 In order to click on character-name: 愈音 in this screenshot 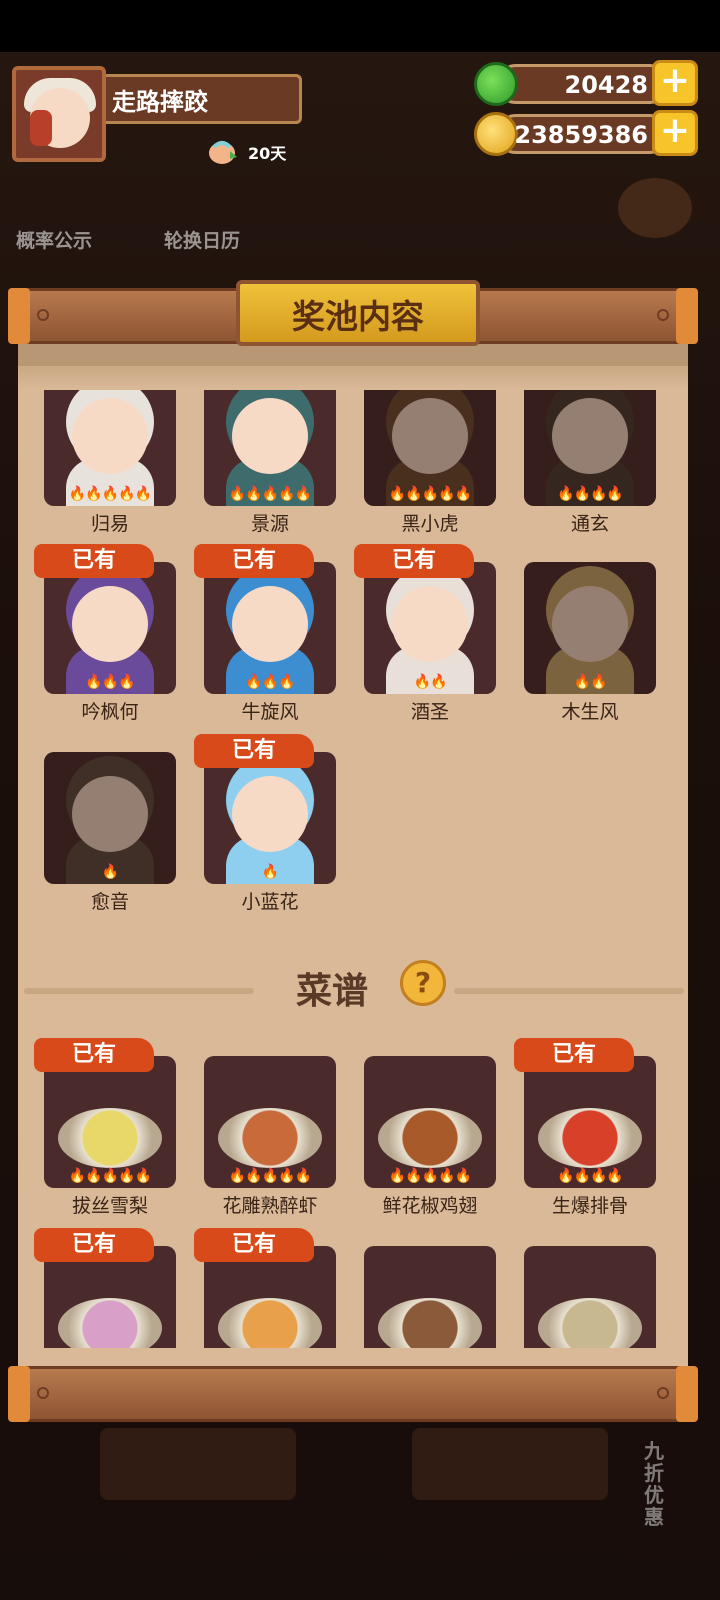, I will do `click(109, 902)`.